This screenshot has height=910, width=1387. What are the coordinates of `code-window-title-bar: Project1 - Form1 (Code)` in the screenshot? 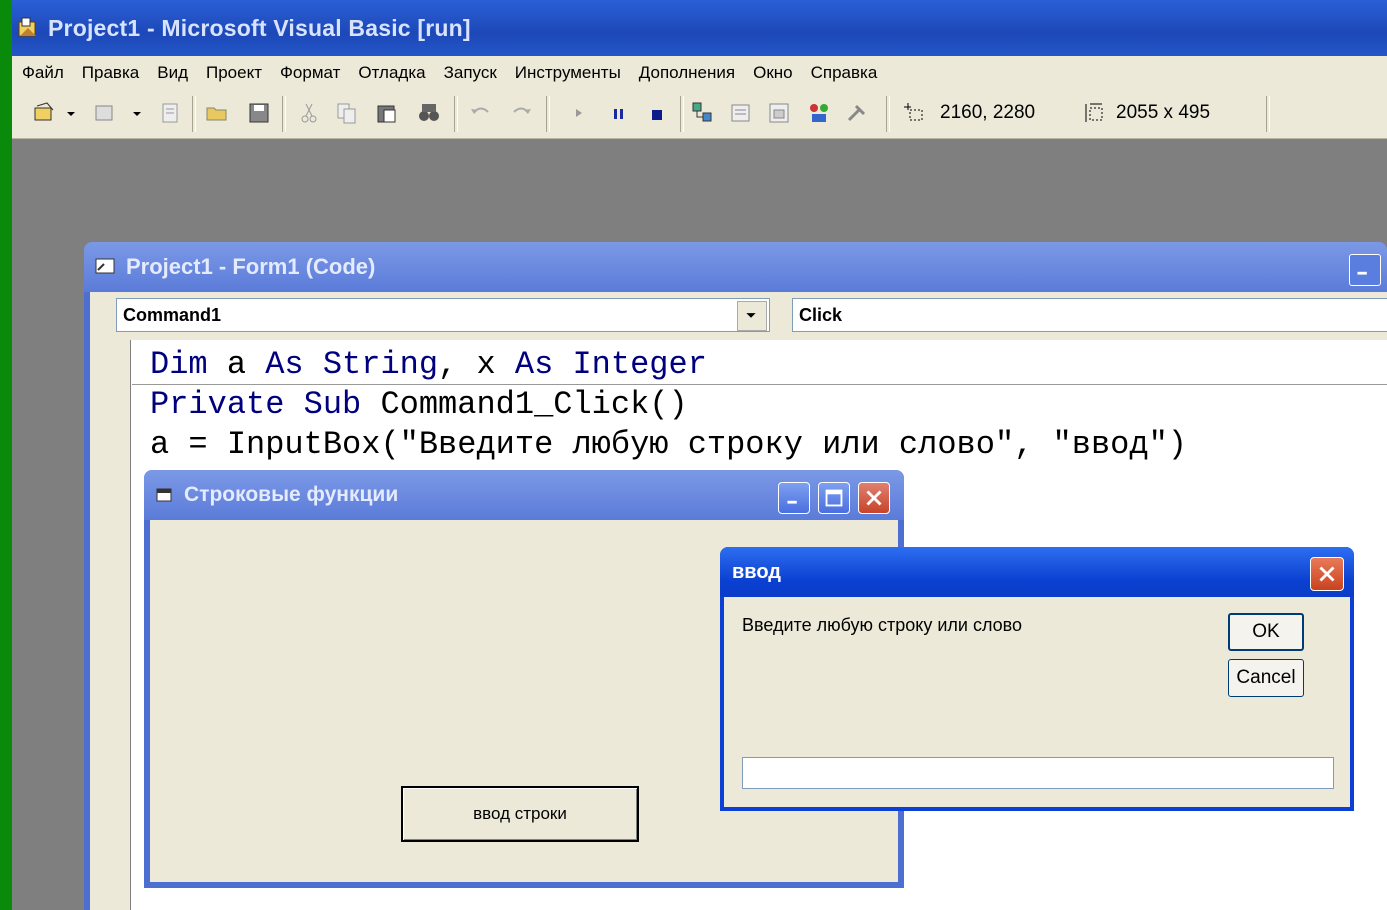 It's located at (735, 267).